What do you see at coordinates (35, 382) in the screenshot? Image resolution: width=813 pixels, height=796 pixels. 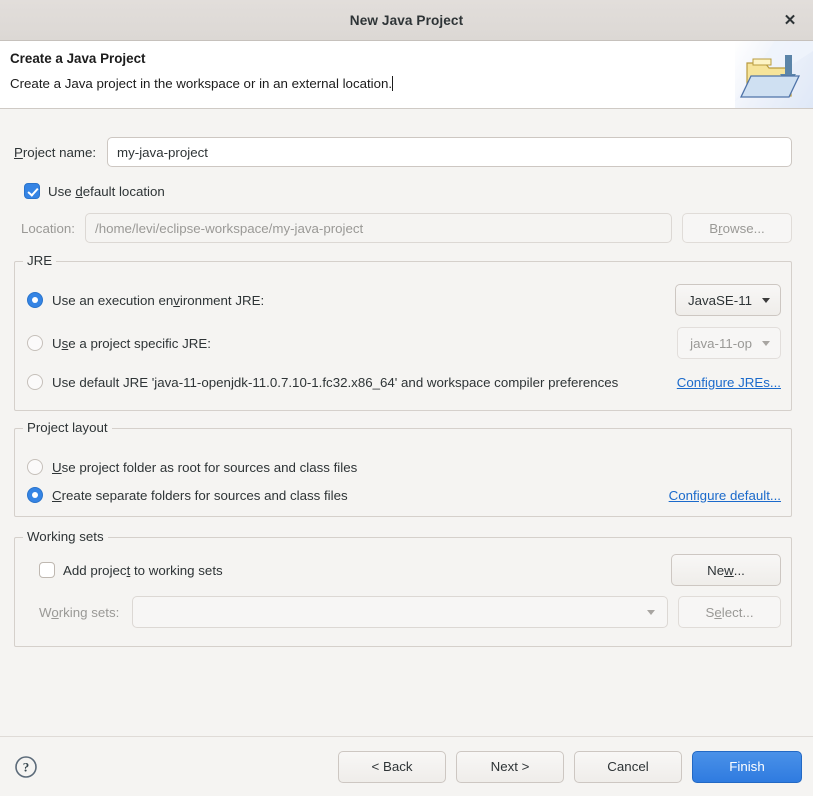 I see `jre-default-radio` at bounding box center [35, 382].